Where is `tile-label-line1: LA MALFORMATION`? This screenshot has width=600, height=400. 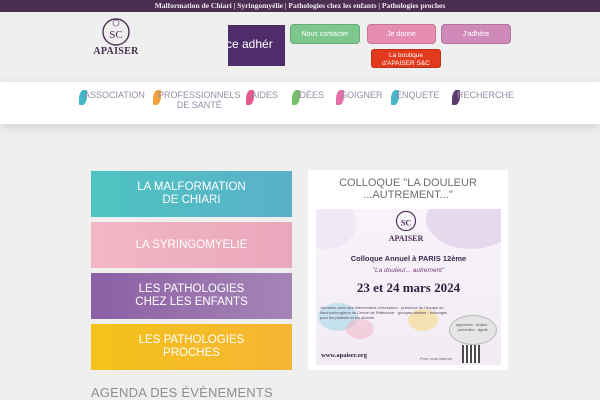 tile-label-line1: LA MALFORMATION is located at coordinates (191, 187).